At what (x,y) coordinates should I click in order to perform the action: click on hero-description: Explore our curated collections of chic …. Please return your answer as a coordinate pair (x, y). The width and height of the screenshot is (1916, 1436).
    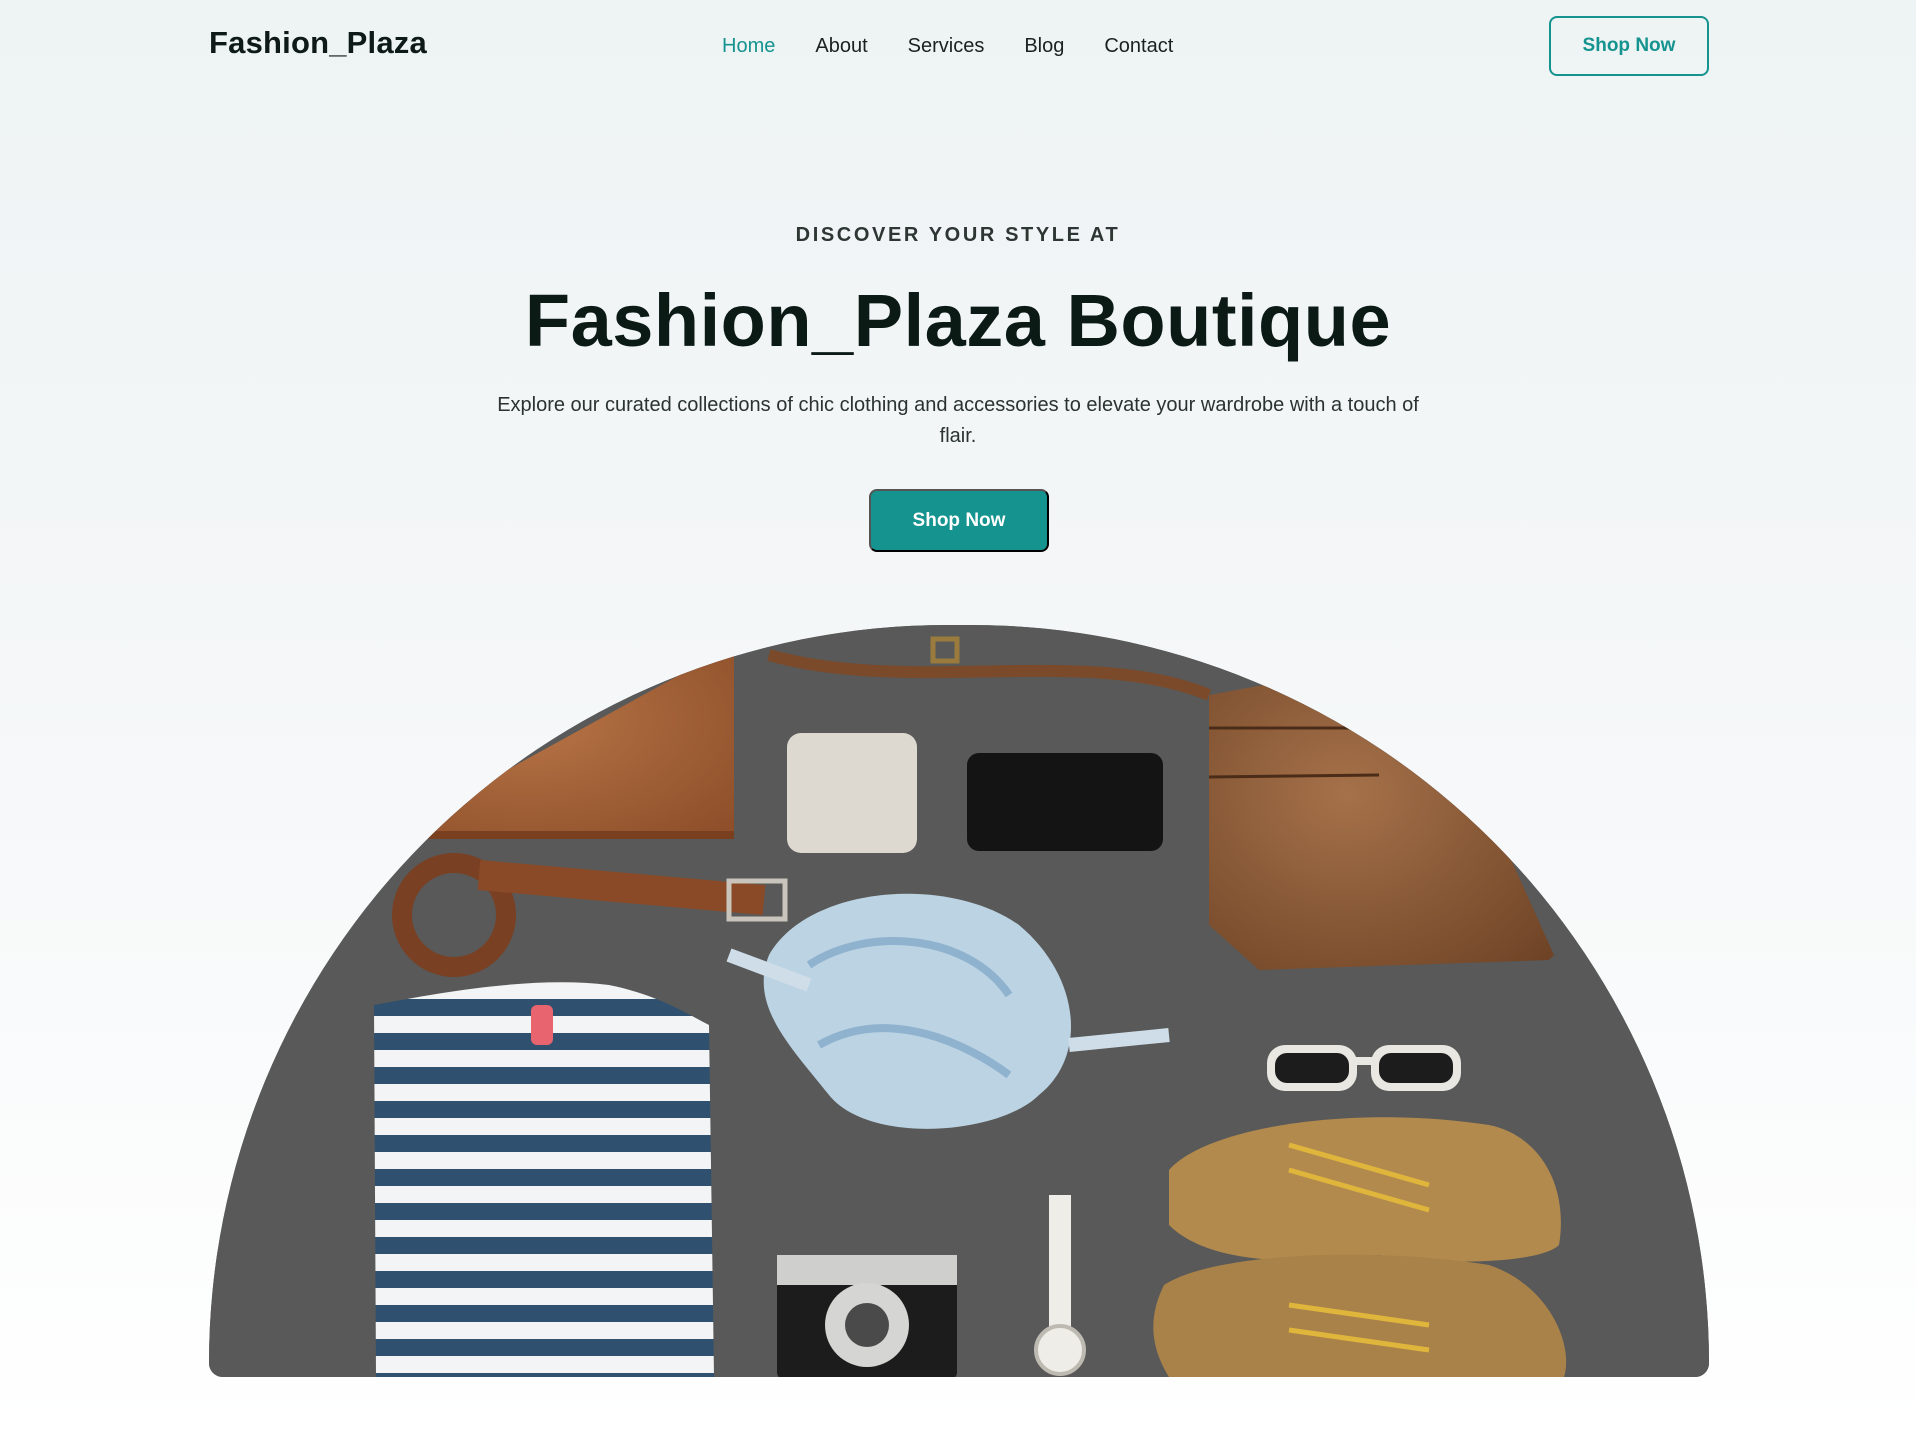
    Looking at the image, I should click on (958, 420).